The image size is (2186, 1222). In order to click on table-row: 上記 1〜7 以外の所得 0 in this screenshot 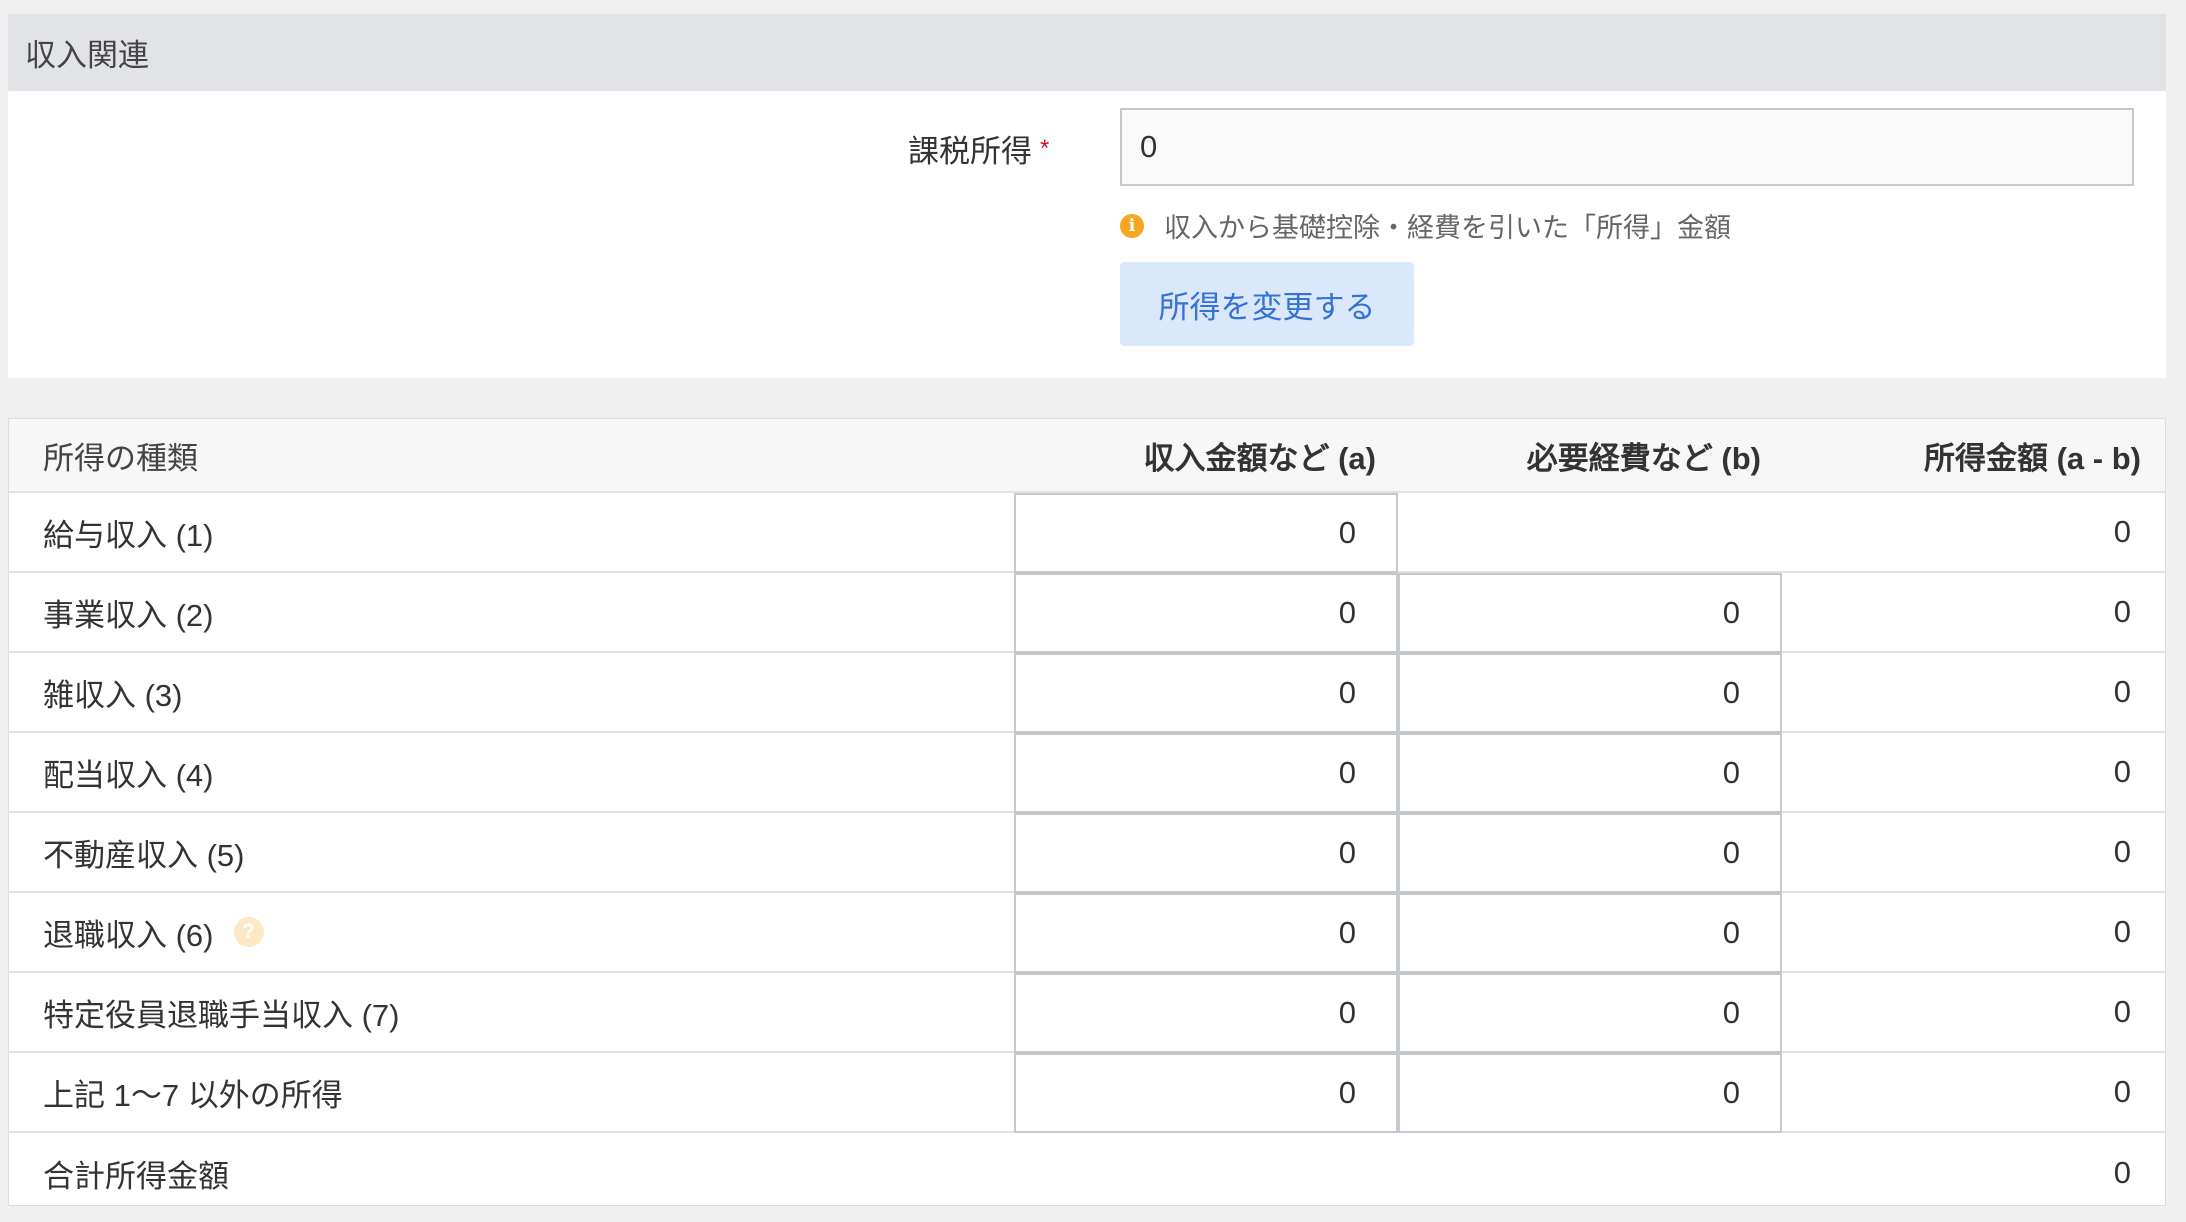, I will do `click(1087, 1093)`.